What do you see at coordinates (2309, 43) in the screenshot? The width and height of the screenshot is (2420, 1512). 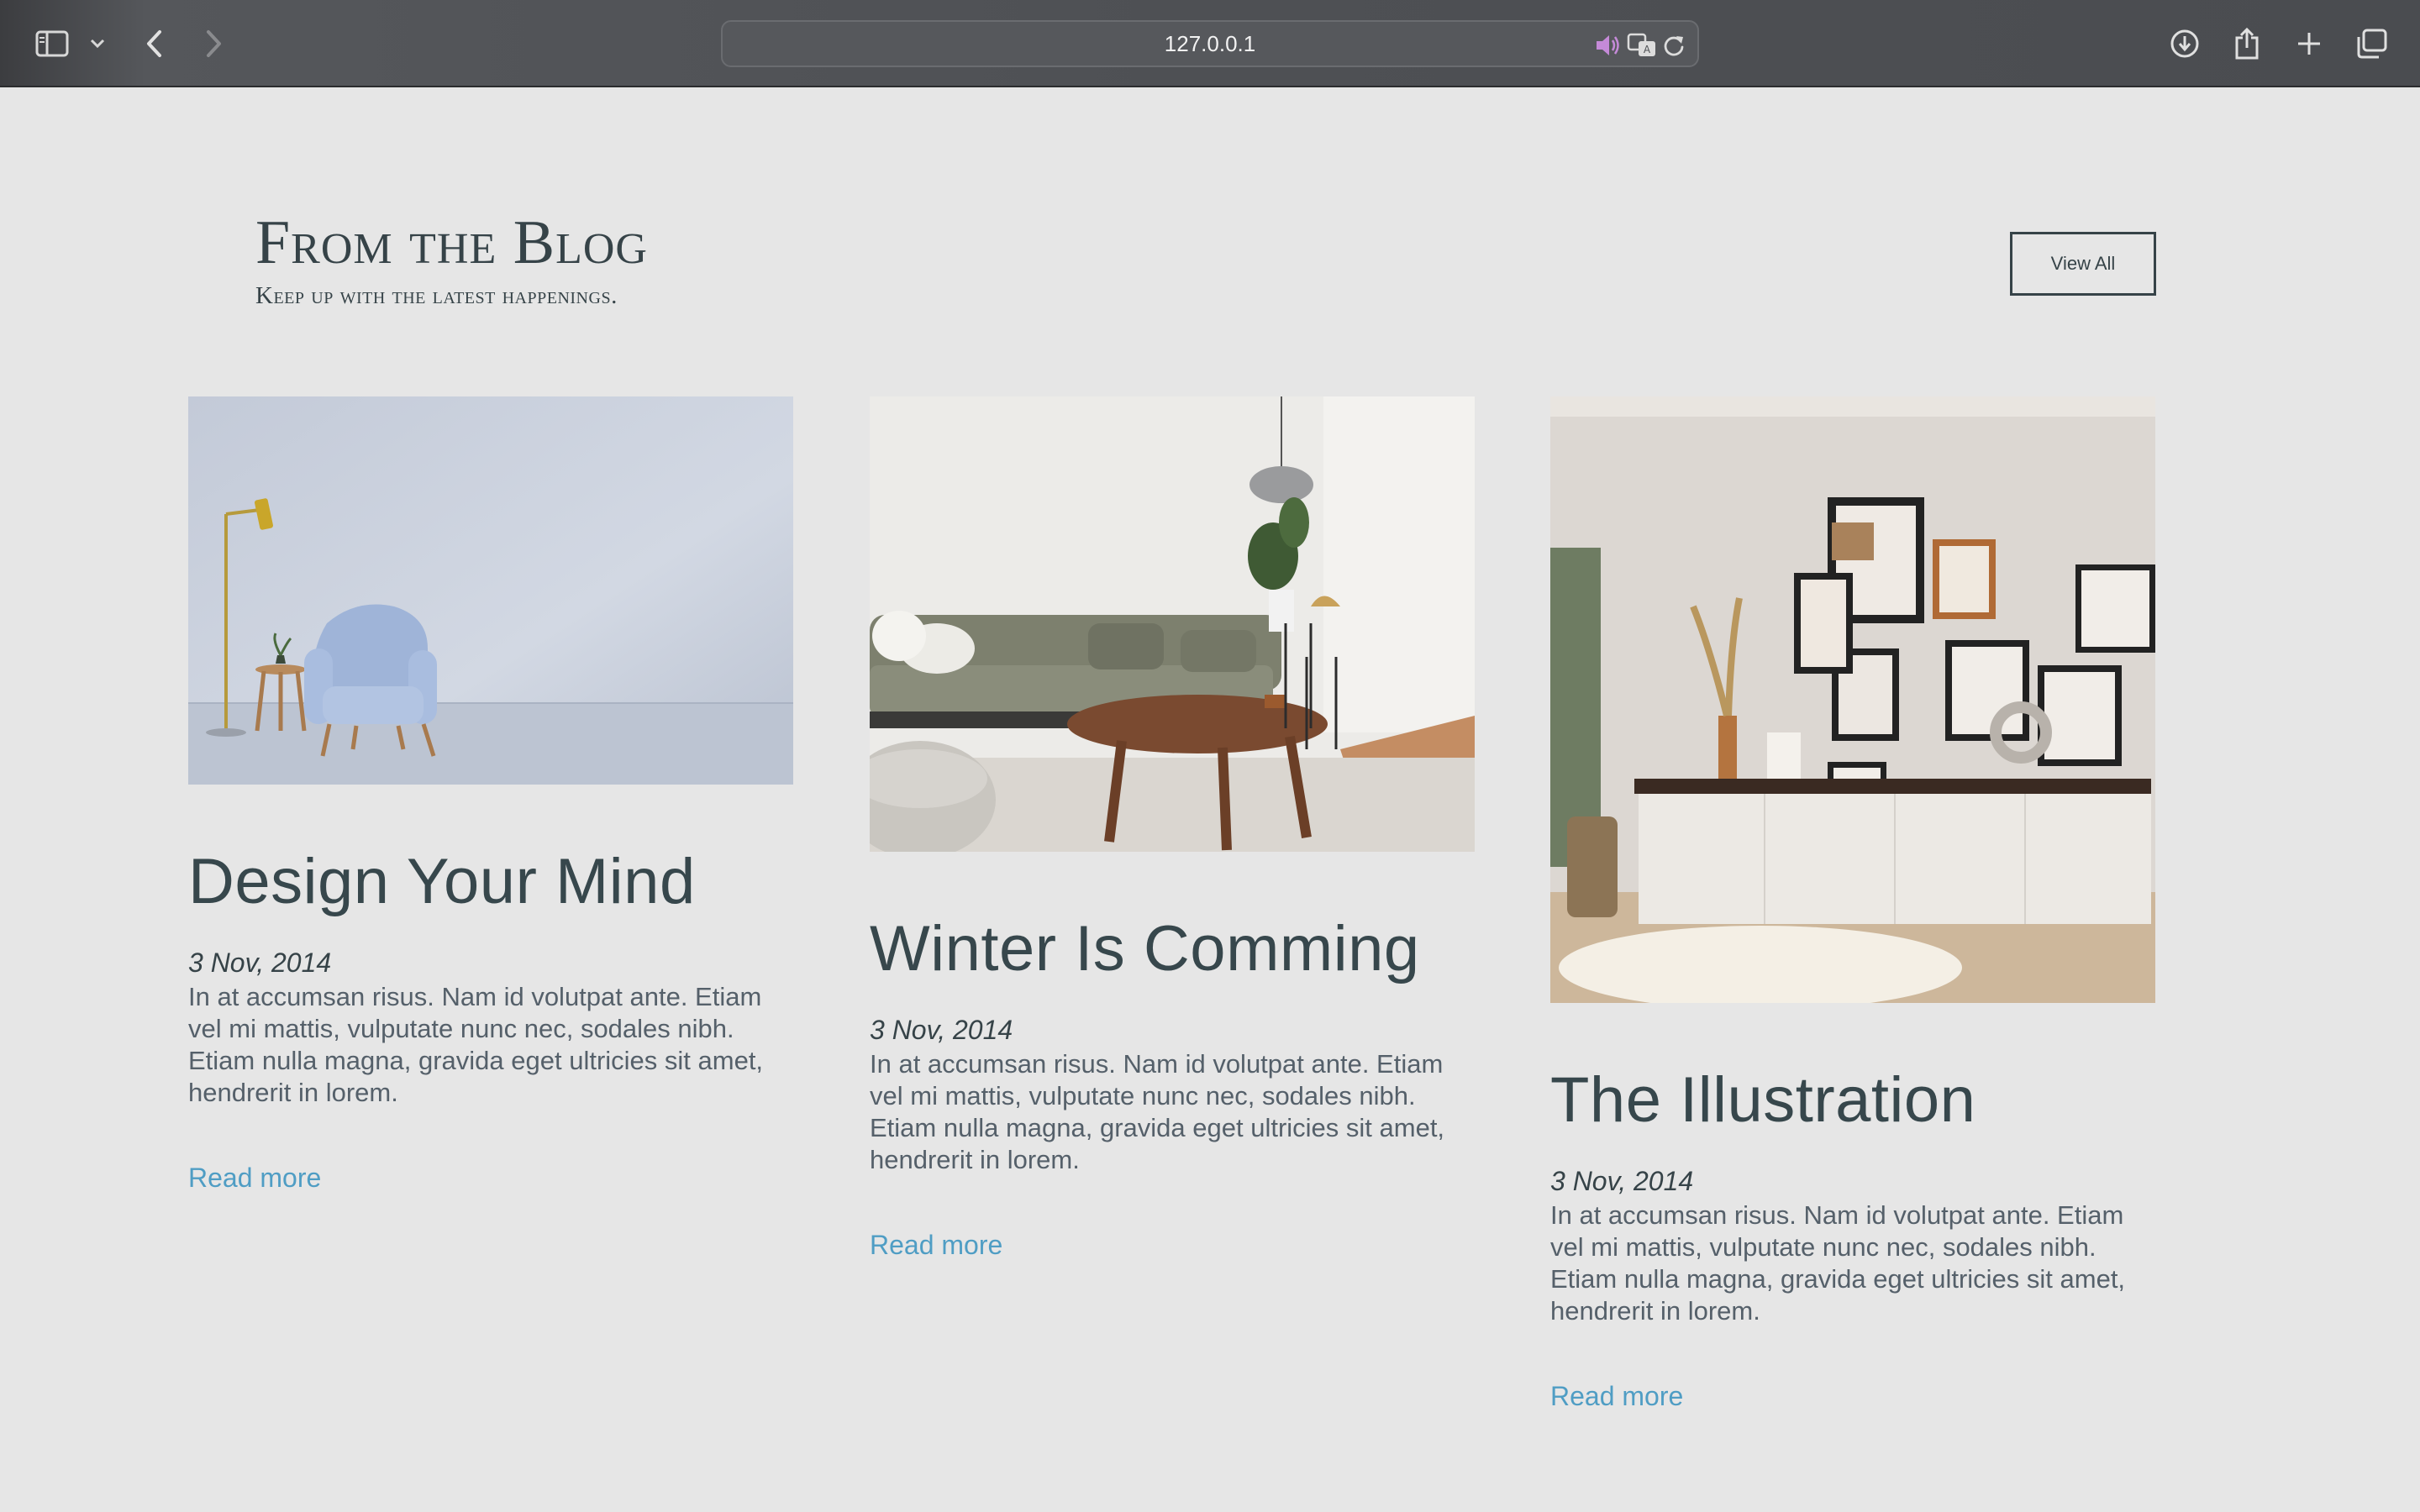 I see `new-tab-plus-icon` at bounding box center [2309, 43].